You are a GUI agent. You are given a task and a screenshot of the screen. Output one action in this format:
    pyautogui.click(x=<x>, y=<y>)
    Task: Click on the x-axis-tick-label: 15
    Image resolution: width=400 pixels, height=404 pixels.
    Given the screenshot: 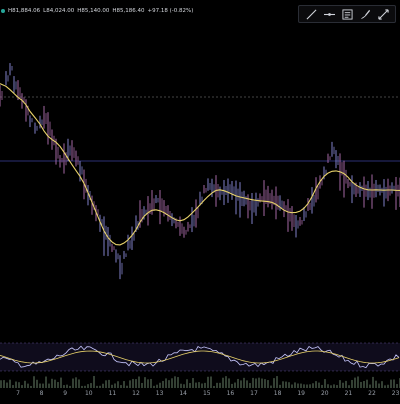 What is the action you would take?
    pyautogui.click(x=206, y=393)
    